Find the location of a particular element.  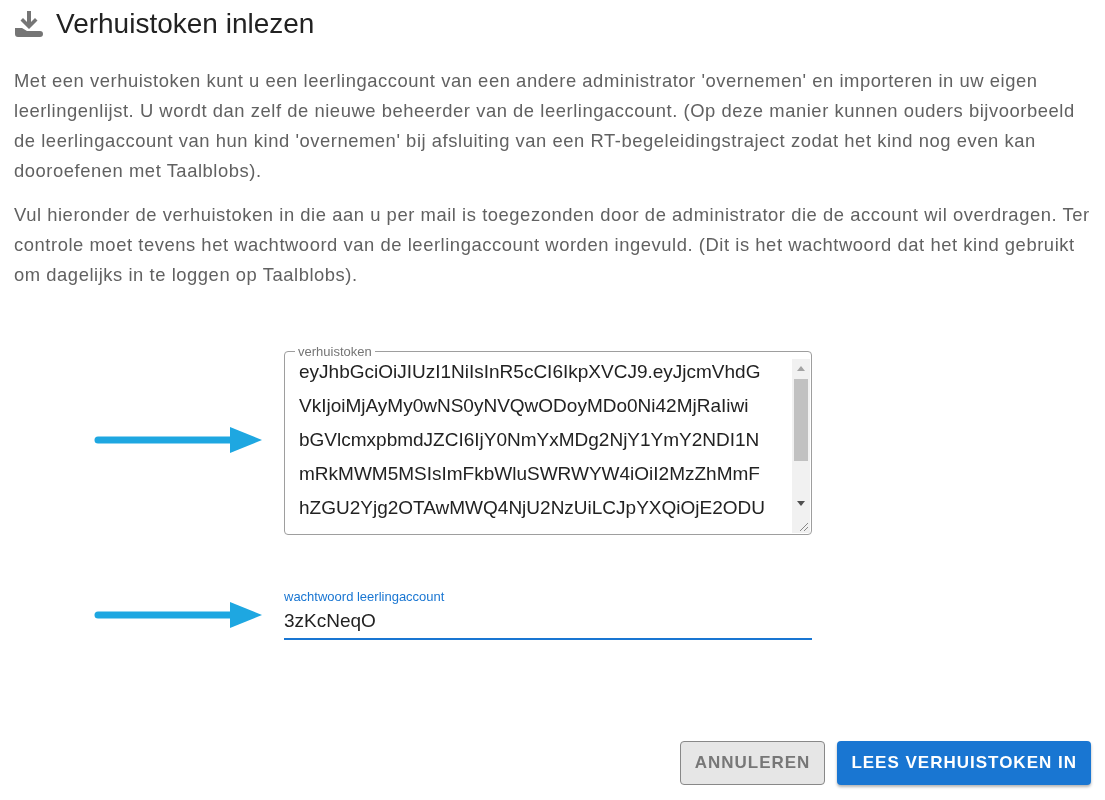

instruction-text: Vul hieronder de verhuistoken in die aan u per mail is toegezonden door de administrator die de account wil overdragen. Ter controle moet tevens het wachtwoord van de leerlingaccount worden ingevuld. (Dit is het wachtwoord dat het kind gebruikt om dagelijks in te loggen op Taalblobs). is located at coordinates (552, 245).